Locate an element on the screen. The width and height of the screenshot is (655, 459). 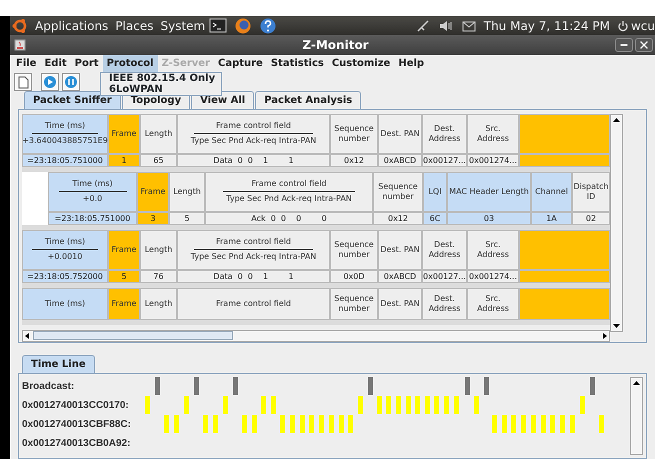
right-arrow-icon is located at coordinates (605, 335).